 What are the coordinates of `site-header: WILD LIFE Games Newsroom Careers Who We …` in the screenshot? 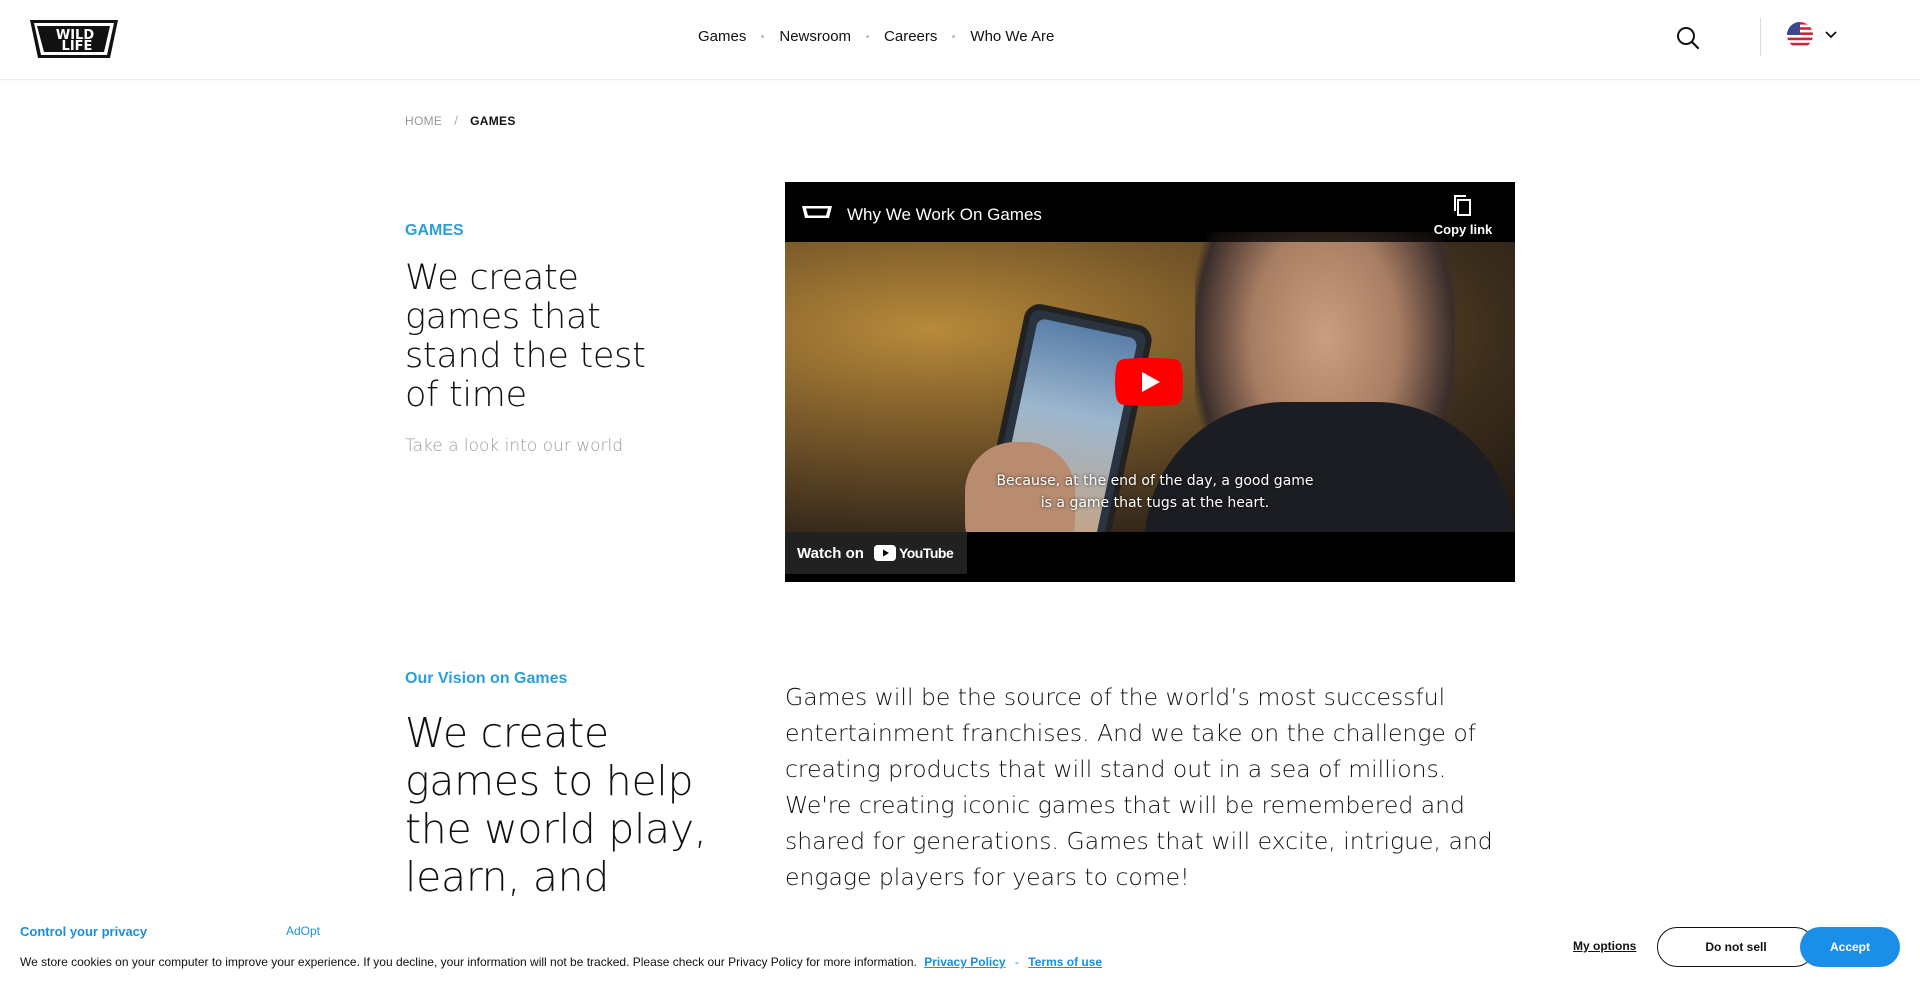 It's located at (960, 40).